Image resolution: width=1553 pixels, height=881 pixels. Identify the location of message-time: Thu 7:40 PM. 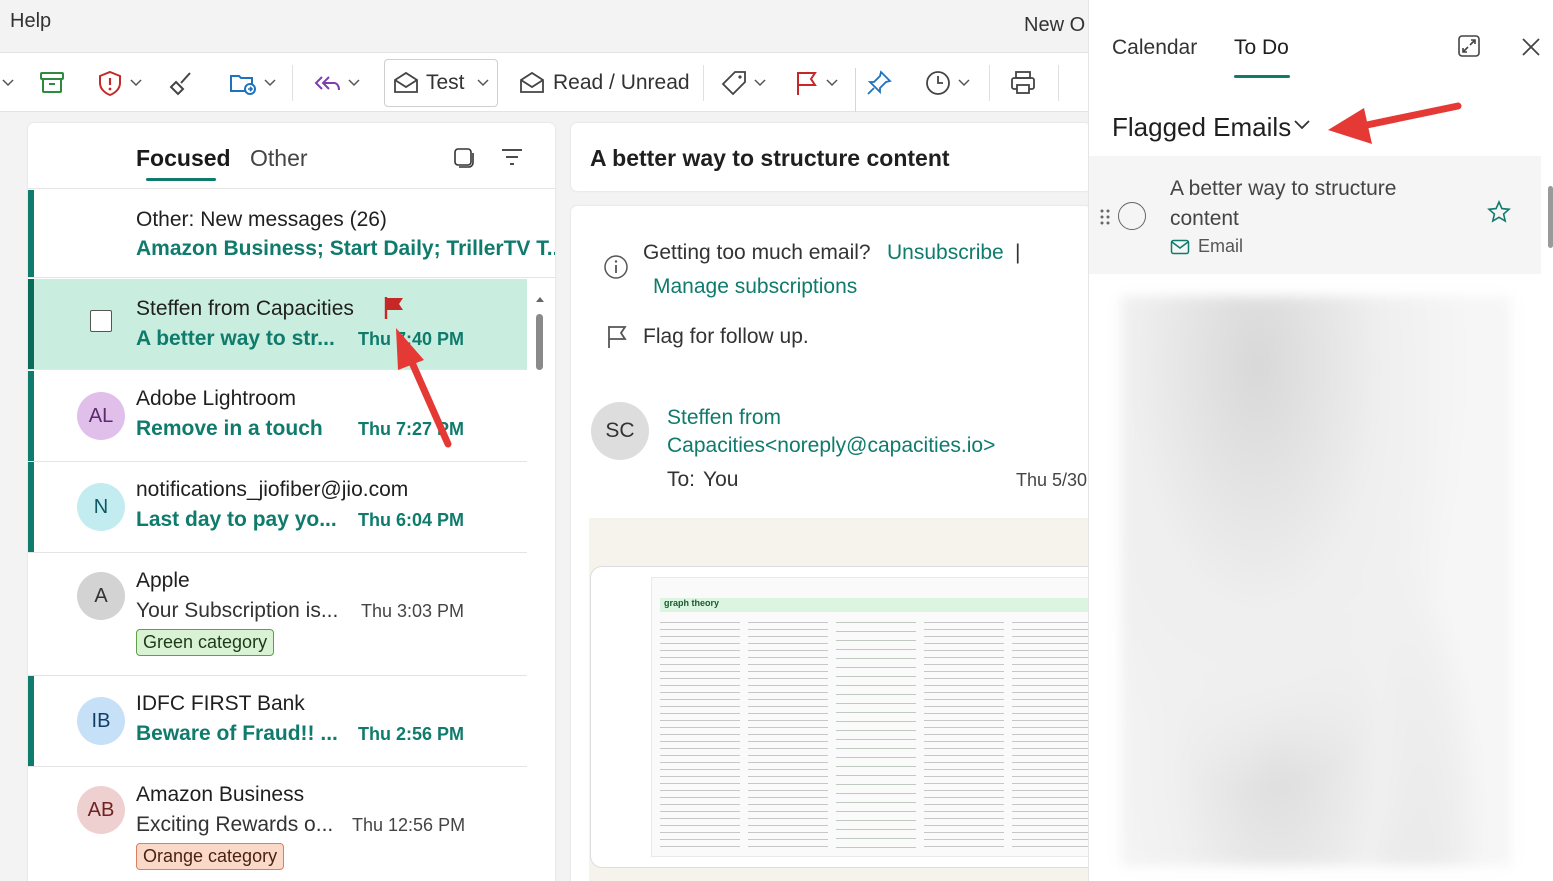
(411, 339).